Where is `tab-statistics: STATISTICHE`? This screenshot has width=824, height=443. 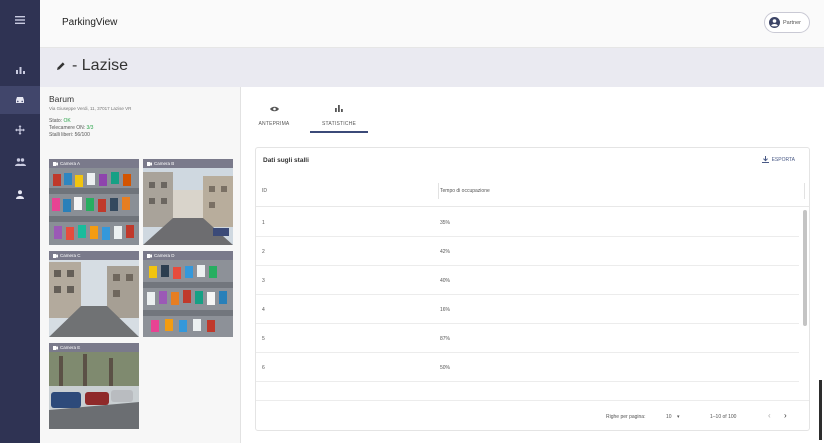 tab-statistics: STATISTICHE is located at coordinates (339, 116).